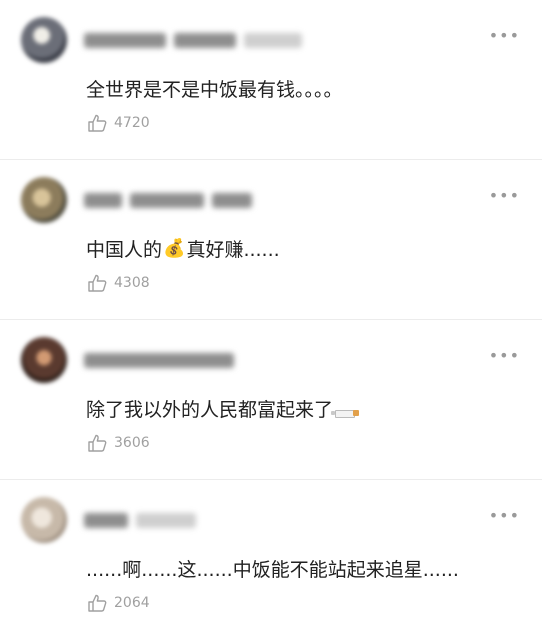 The image size is (542, 640). Describe the element at coordinates (132, 443) in the screenshot. I see `like-count: 3606` at that location.